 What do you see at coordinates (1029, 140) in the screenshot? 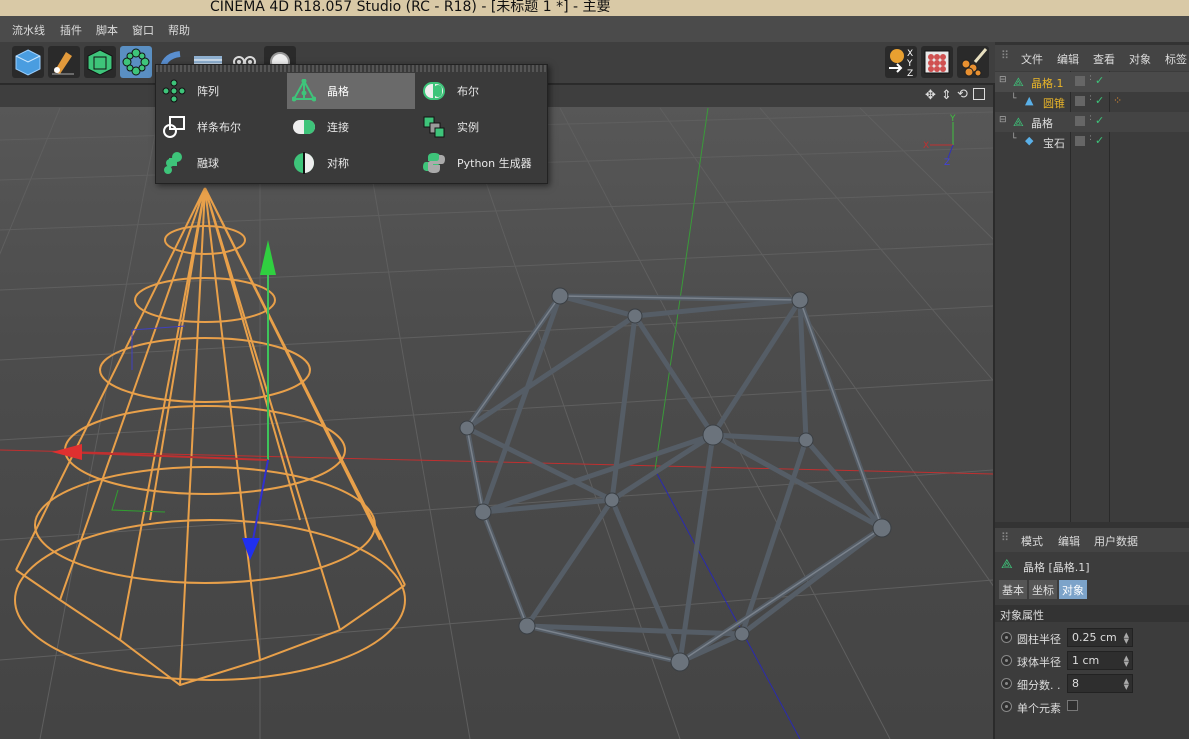
I see `gem-icon: ◆` at bounding box center [1029, 140].